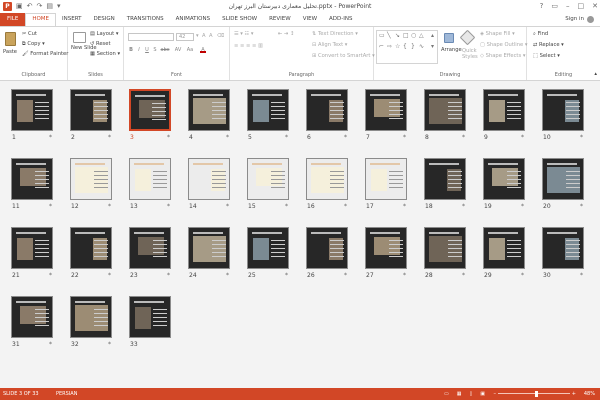 The image size is (600, 400). What do you see at coordinates (407, 47) in the screenshot?
I see `shapes-gallery: ▭ ╲ ↘ □ ○ △ ⌐ ⇨ ☆ { } ∿ ▴ ▾` at bounding box center [407, 47].